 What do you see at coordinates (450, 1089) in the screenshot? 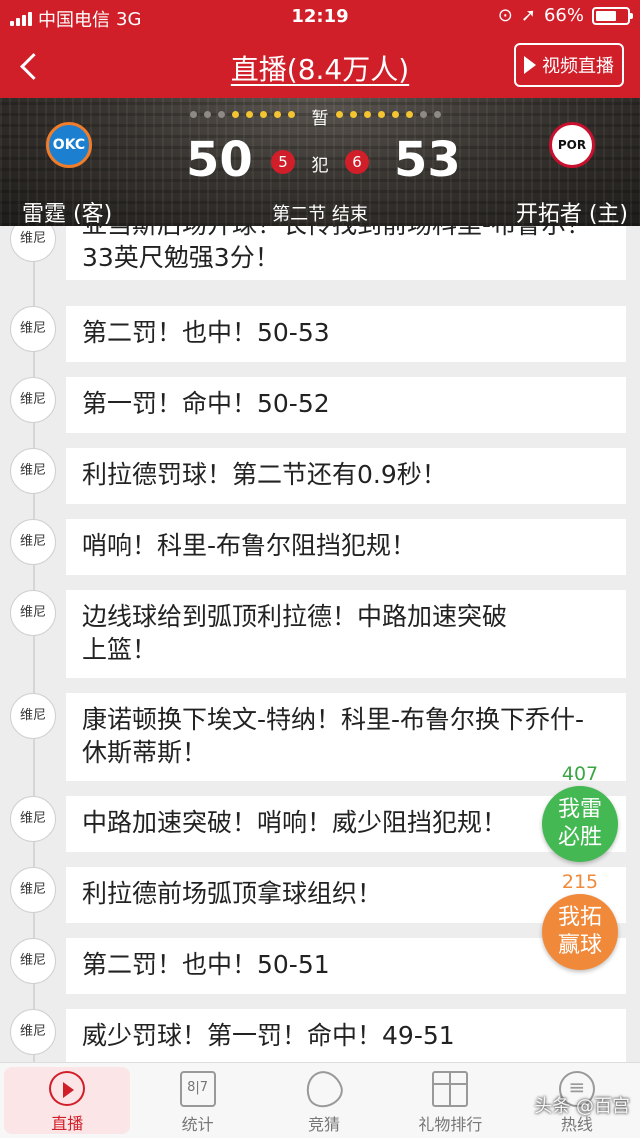
I see `gift-icon` at bounding box center [450, 1089].